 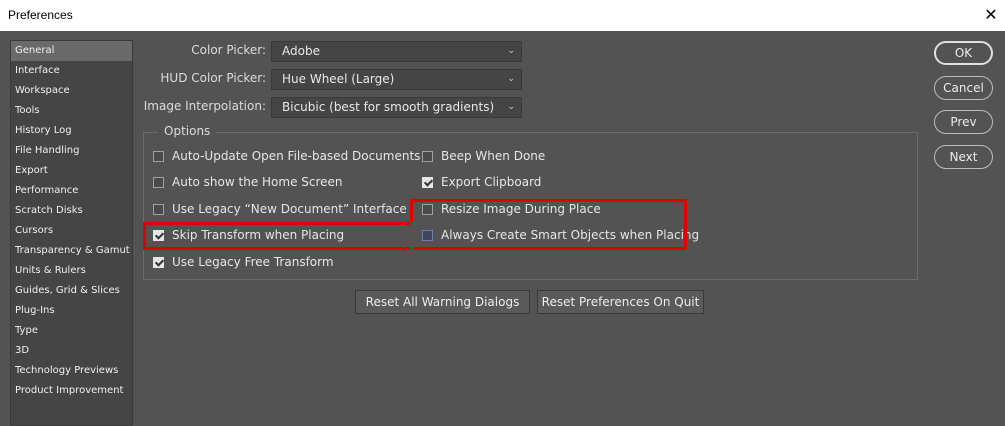 What do you see at coordinates (278, 236) in the screenshot?
I see `highlight-annotation-left` at bounding box center [278, 236].